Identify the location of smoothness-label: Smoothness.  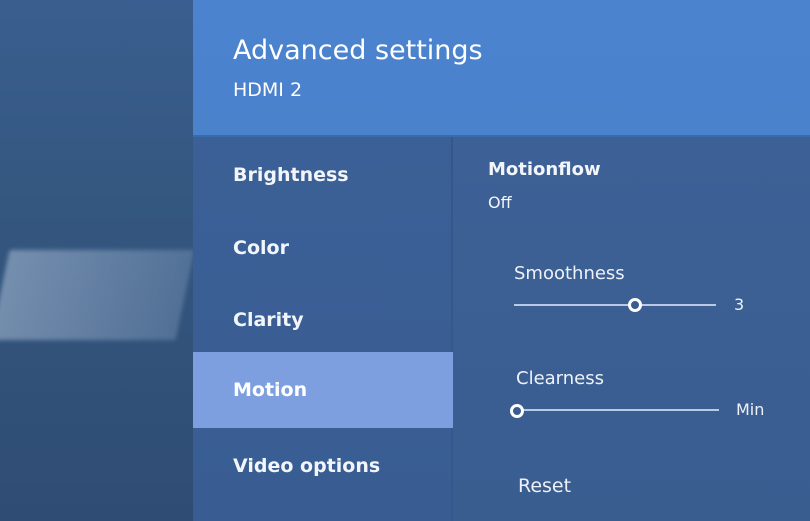
(569, 273).